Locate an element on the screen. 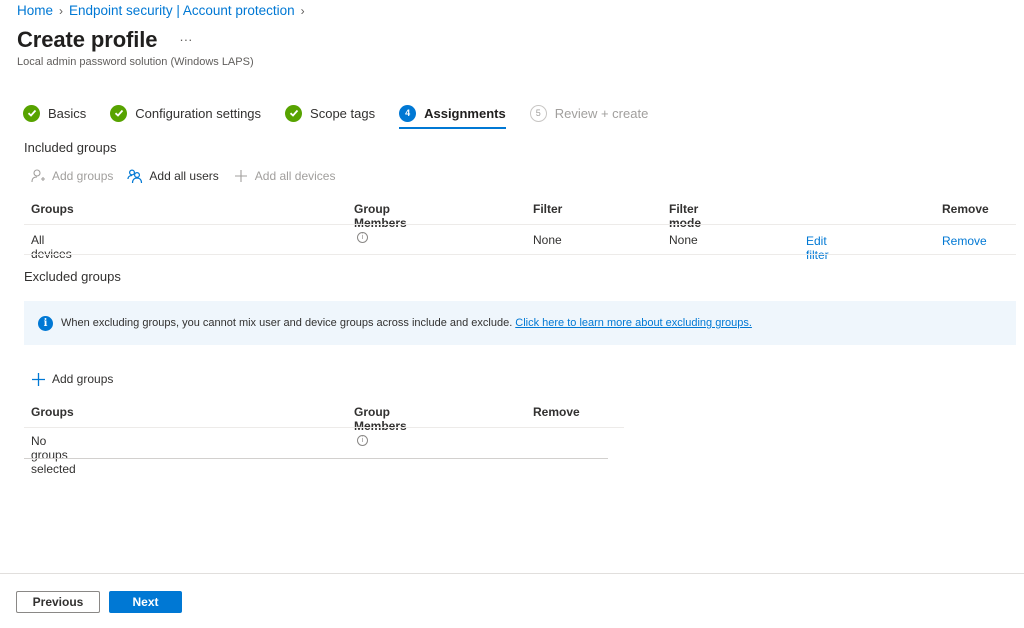 The width and height of the screenshot is (1024, 628). step-review-create: 5 Review + create is located at coordinates (589, 113).